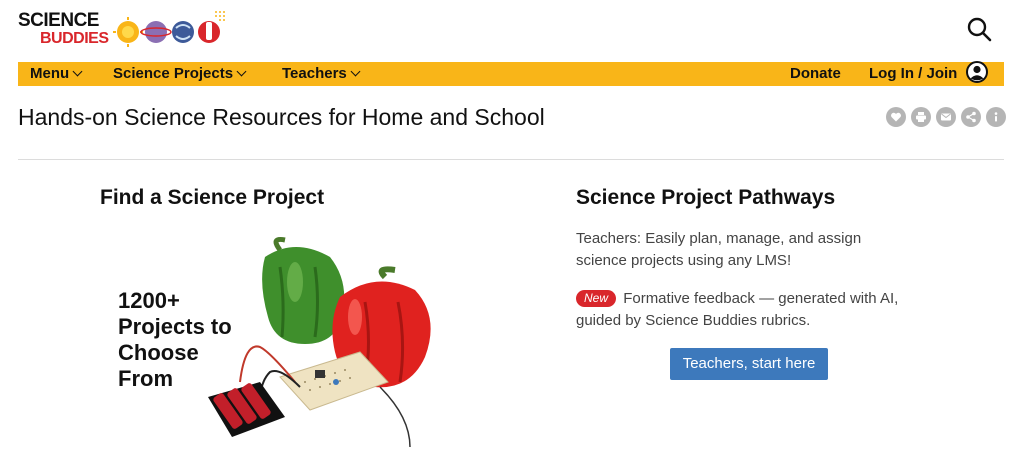 The height and width of the screenshot is (474, 1024). What do you see at coordinates (511, 159) in the screenshot?
I see `section-divider` at bounding box center [511, 159].